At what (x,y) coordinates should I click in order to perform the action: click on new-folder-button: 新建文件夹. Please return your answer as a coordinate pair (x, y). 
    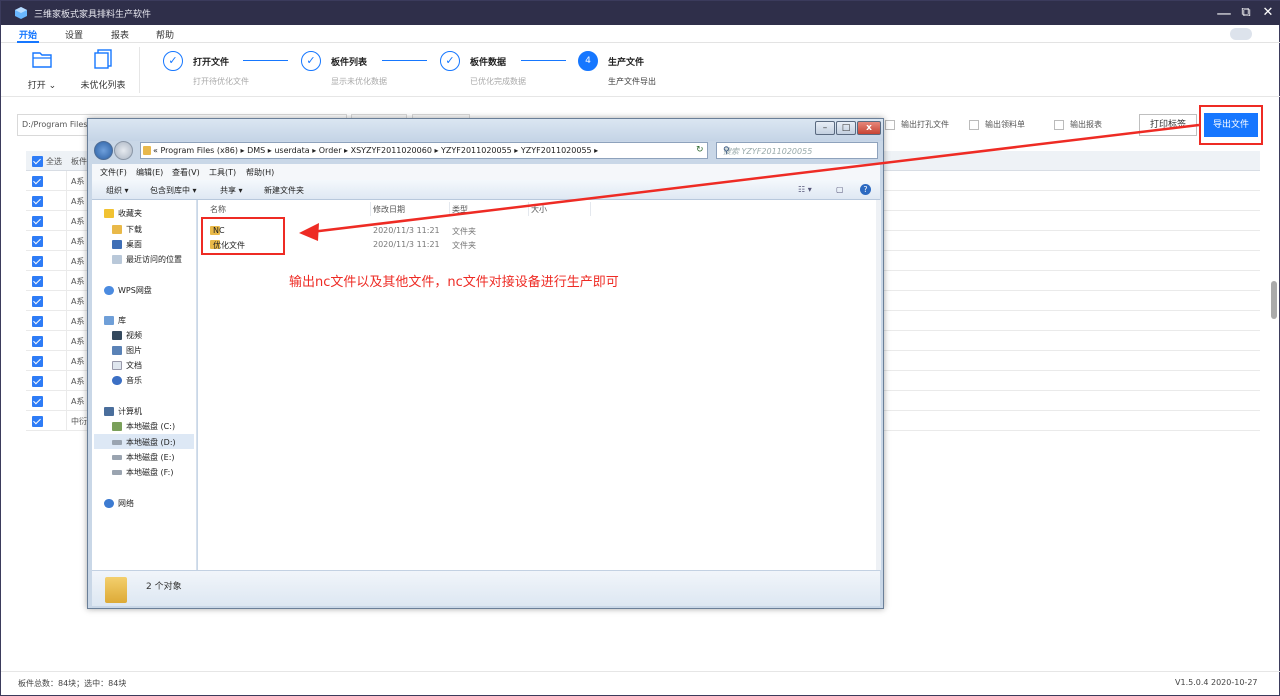
    Looking at the image, I should click on (284, 190).